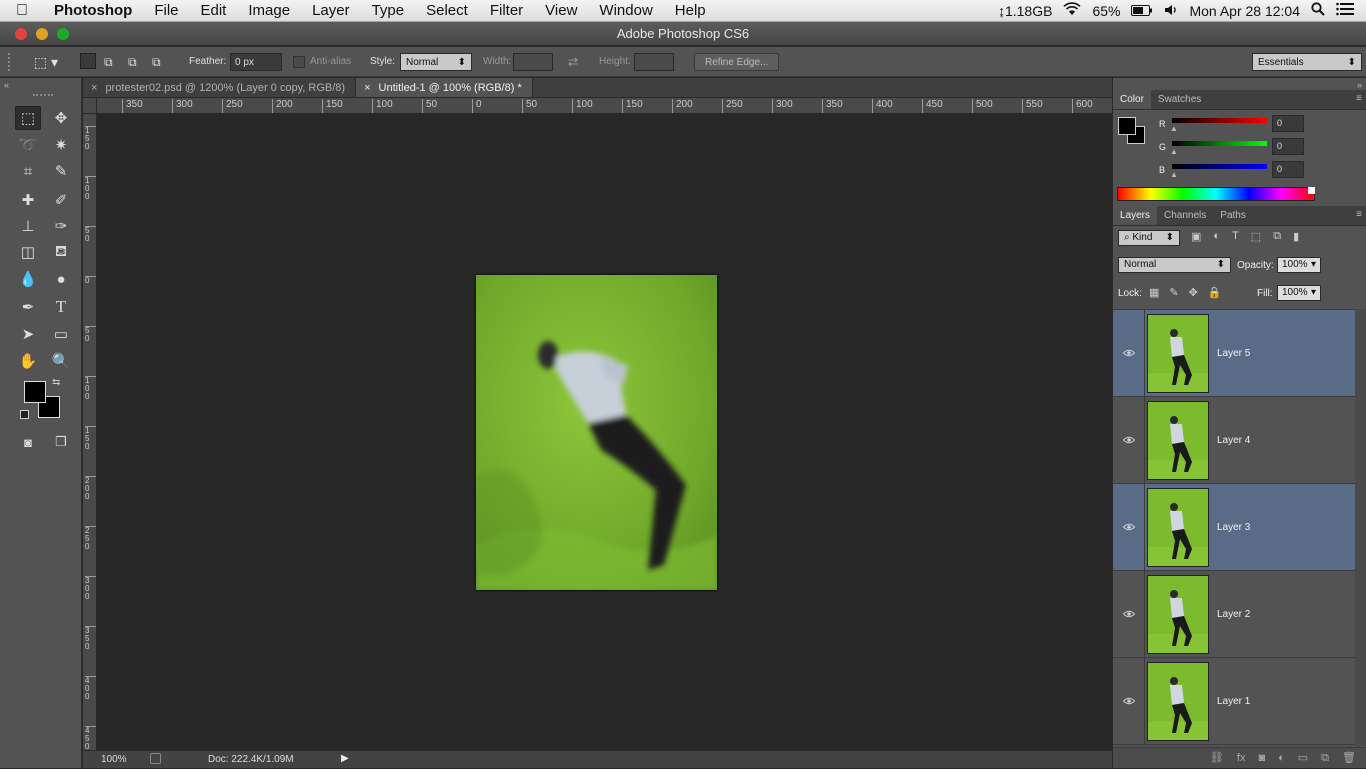 This screenshot has width=1366, height=769. Describe the element at coordinates (573, 62) in the screenshot. I see `swap-dimensions-icon: ⇄` at that location.